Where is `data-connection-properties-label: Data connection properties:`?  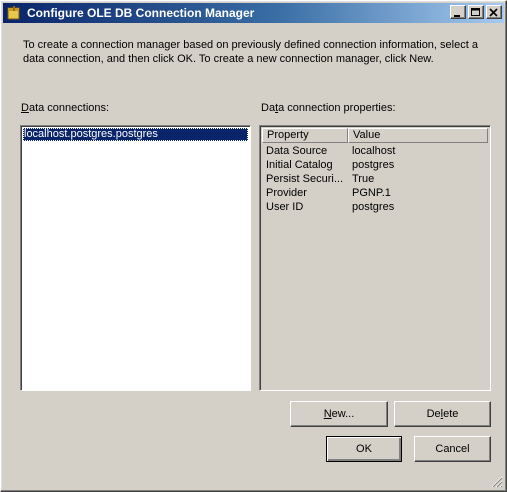 data-connection-properties-label: Data connection properties: is located at coordinates (328, 108).